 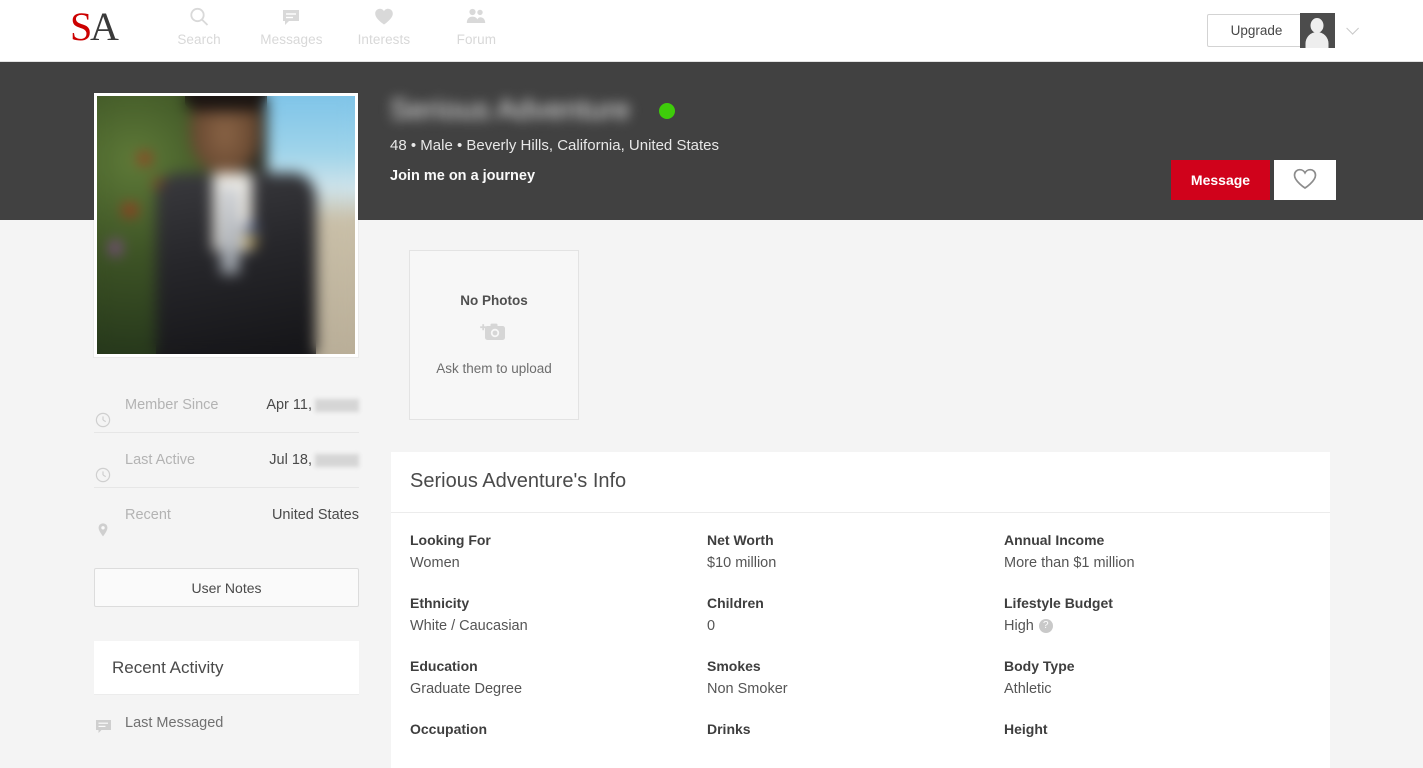 I want to click on no-photos-card: No Photos Ask them to upload, so click(x=494, y=335).